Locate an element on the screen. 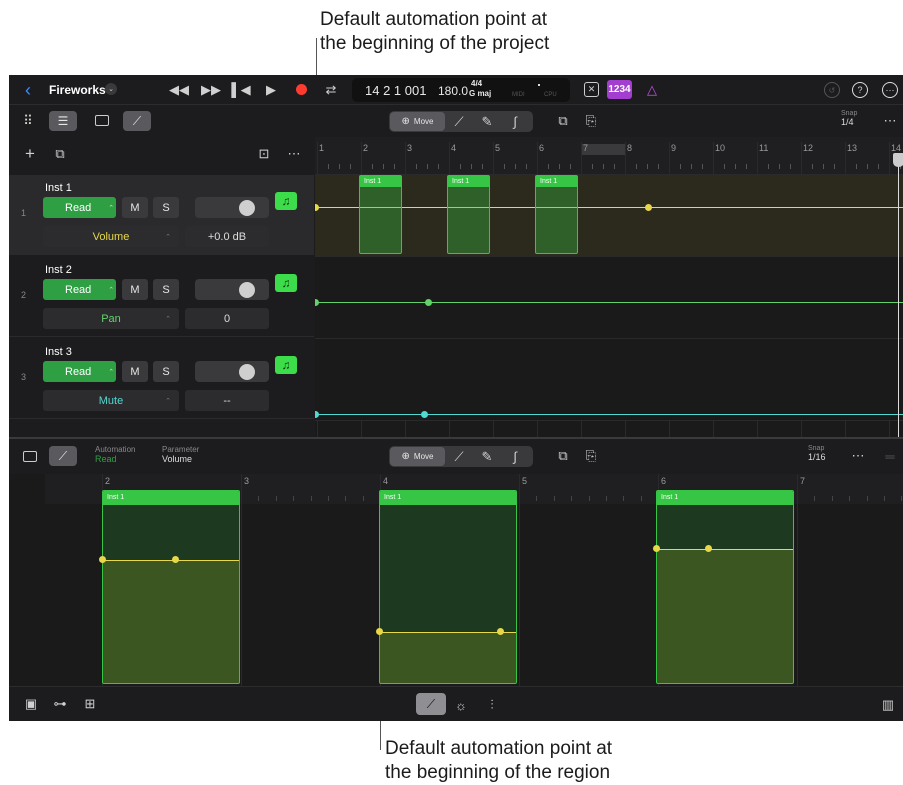 Image resolution: width=903 pixels, height=785 pixels. automation-value: 0 is located at coordinates (227, 318).